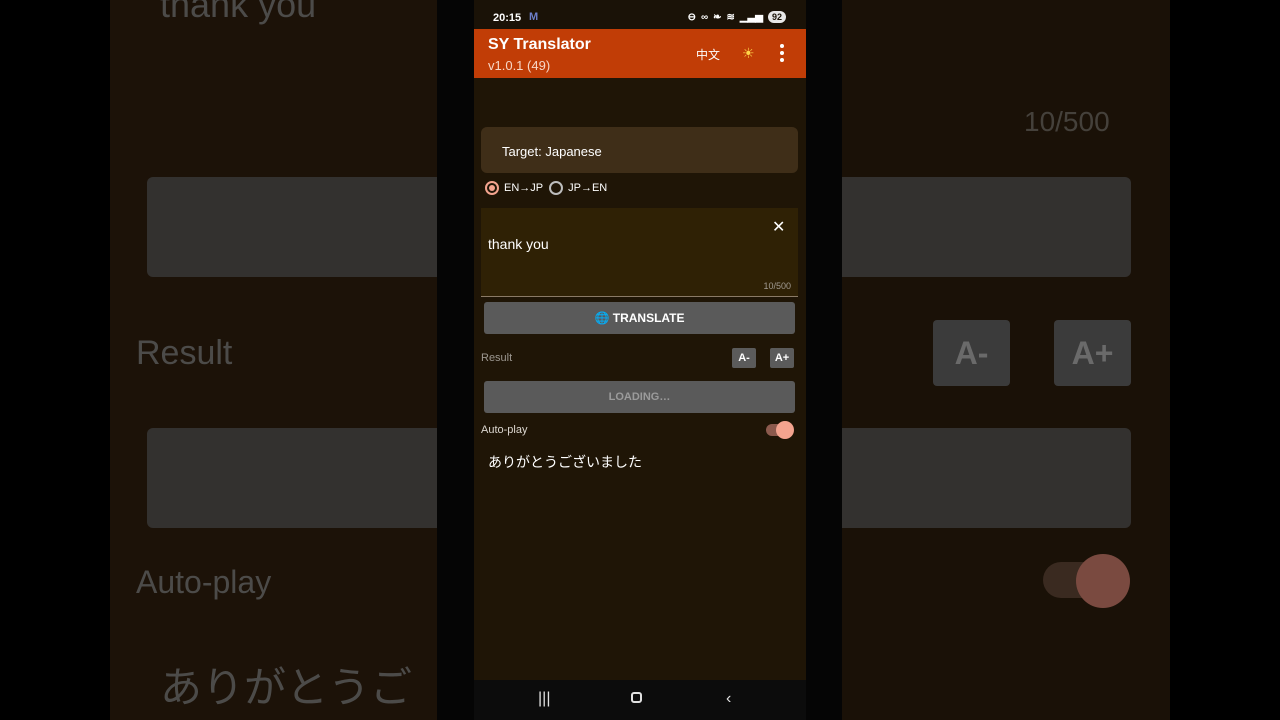  What do you see at coordinates (639, 318) in the screenshot?
I see `translate-button: 🌐 TRANSLATE` at bounding box center [639, 318].